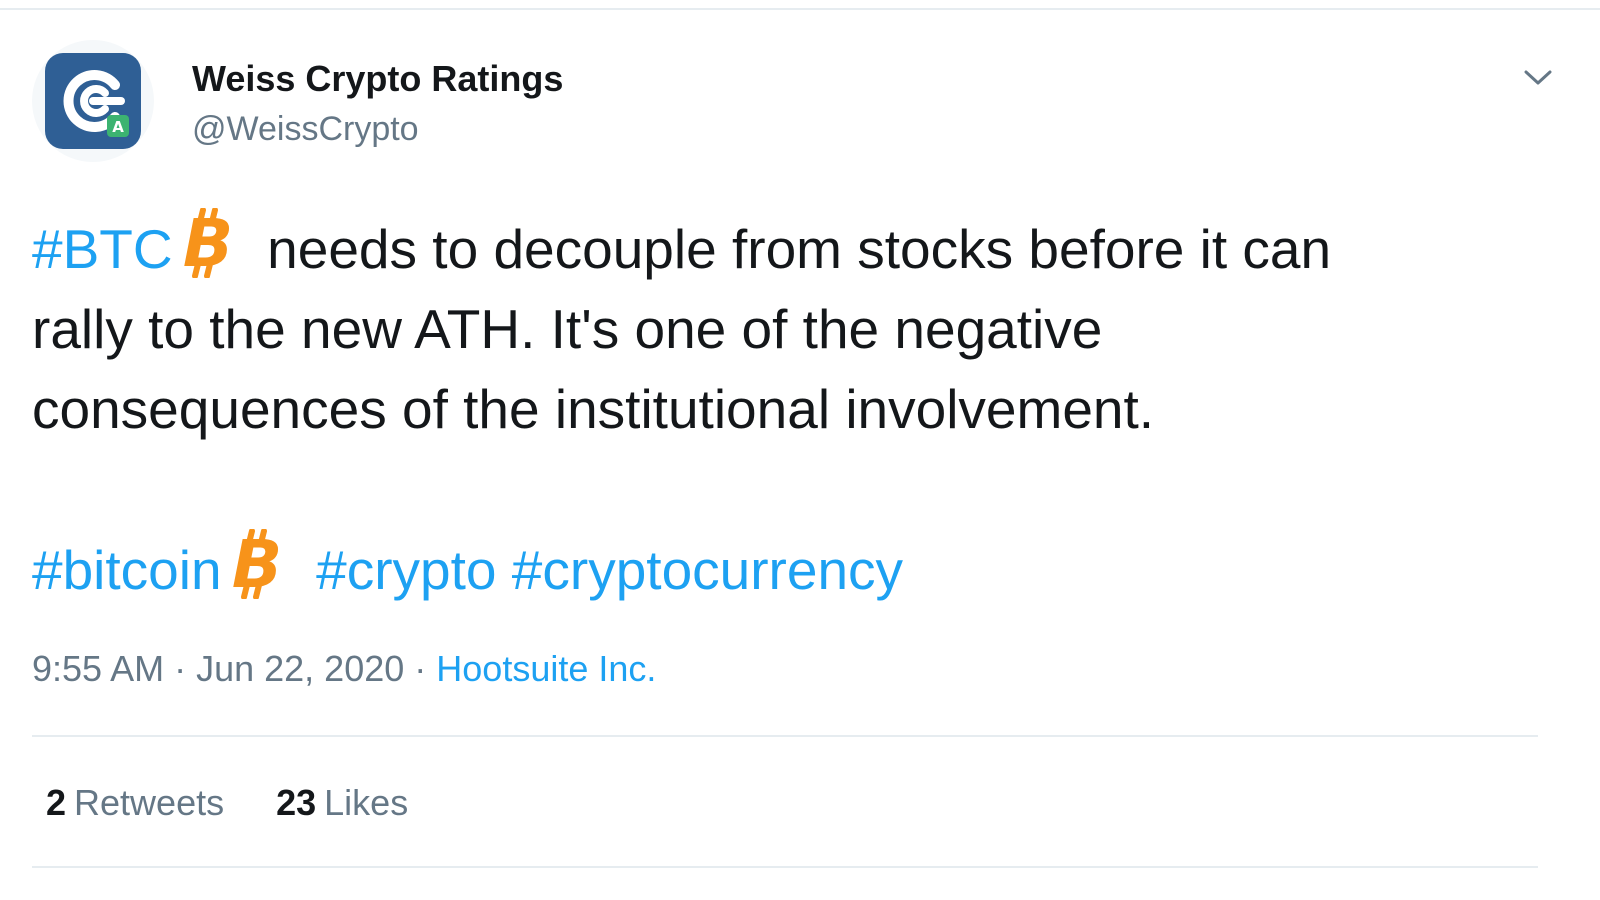 This screenshot has height=900, width=1600. Describe the element at coordinates (56, 802) in the screenshot. I see `retweets-count: 2` at that location.